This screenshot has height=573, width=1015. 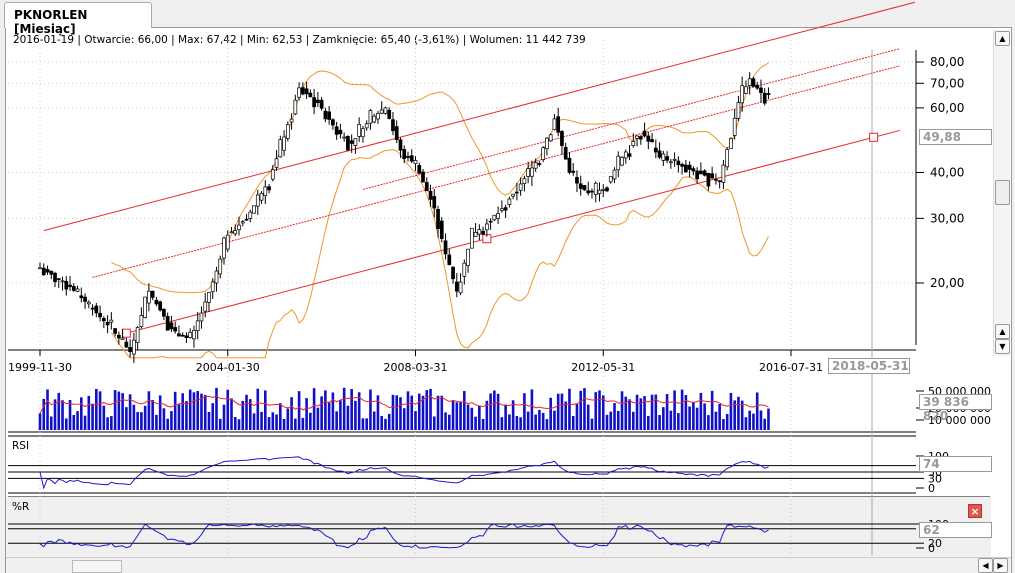 I want to click on zoom-up-icon: ▲, so click(x=1002, y=331).